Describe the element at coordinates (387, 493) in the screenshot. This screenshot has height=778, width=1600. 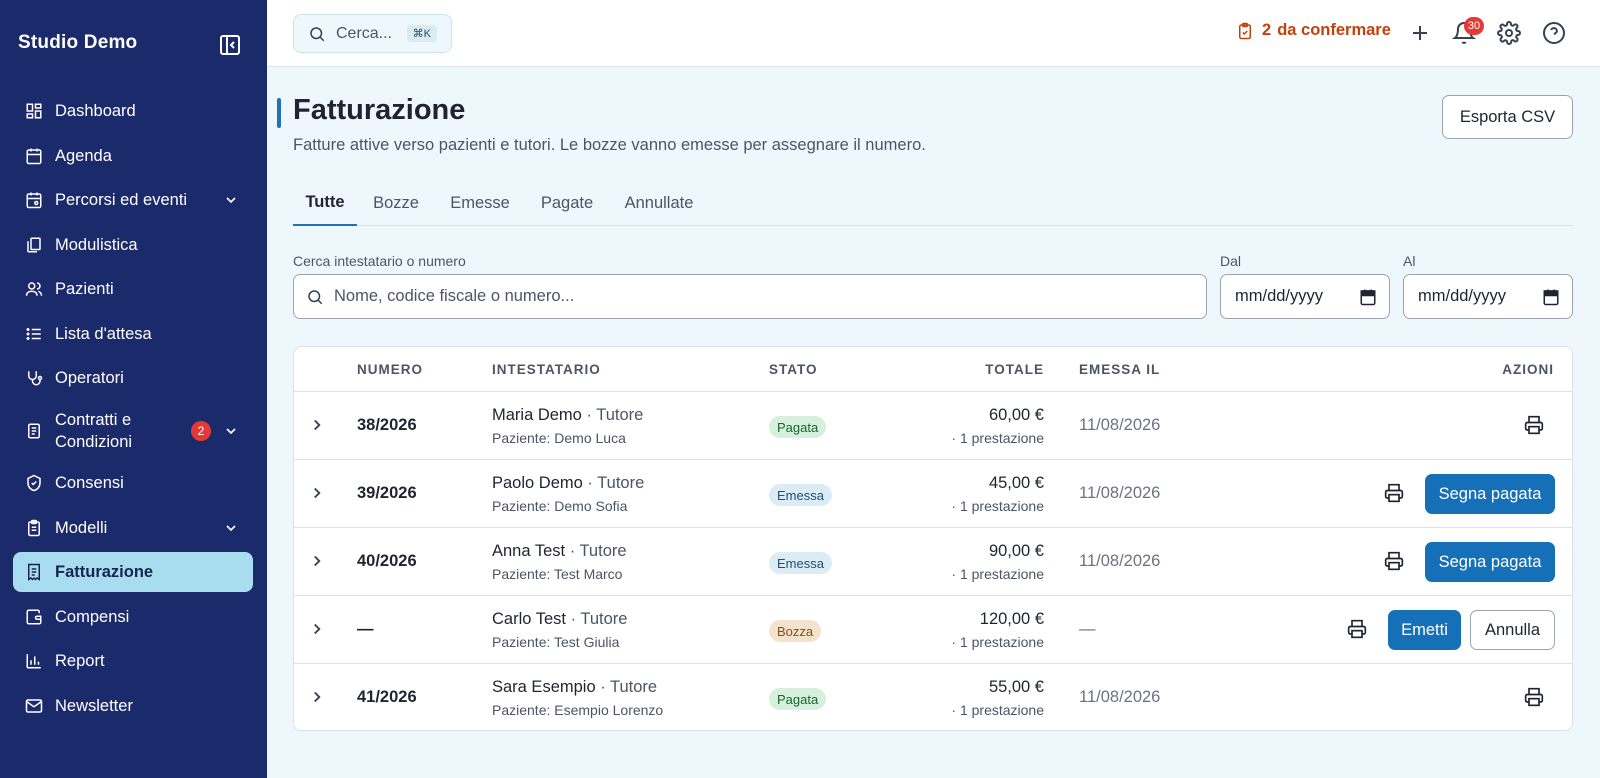
I see `invoice-number: 39/2026` at that location.